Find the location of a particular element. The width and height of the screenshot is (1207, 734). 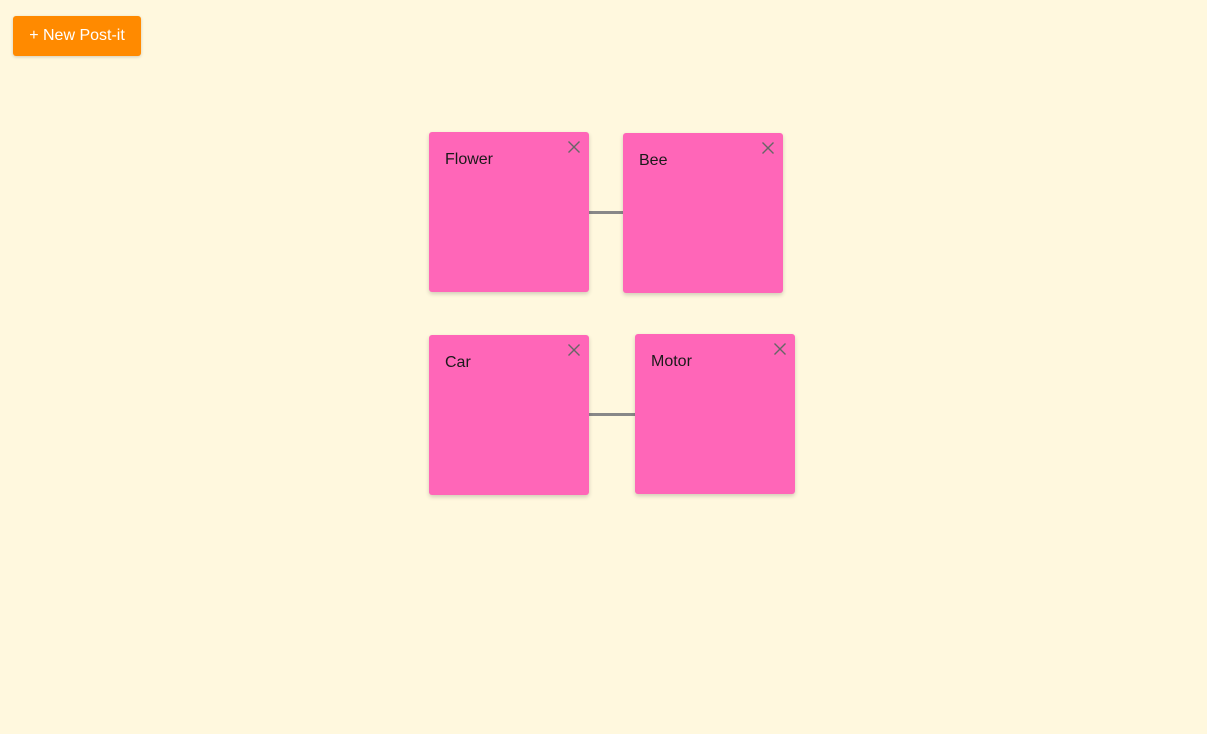

postit-text: Bee is located at coordinates (653, 160).